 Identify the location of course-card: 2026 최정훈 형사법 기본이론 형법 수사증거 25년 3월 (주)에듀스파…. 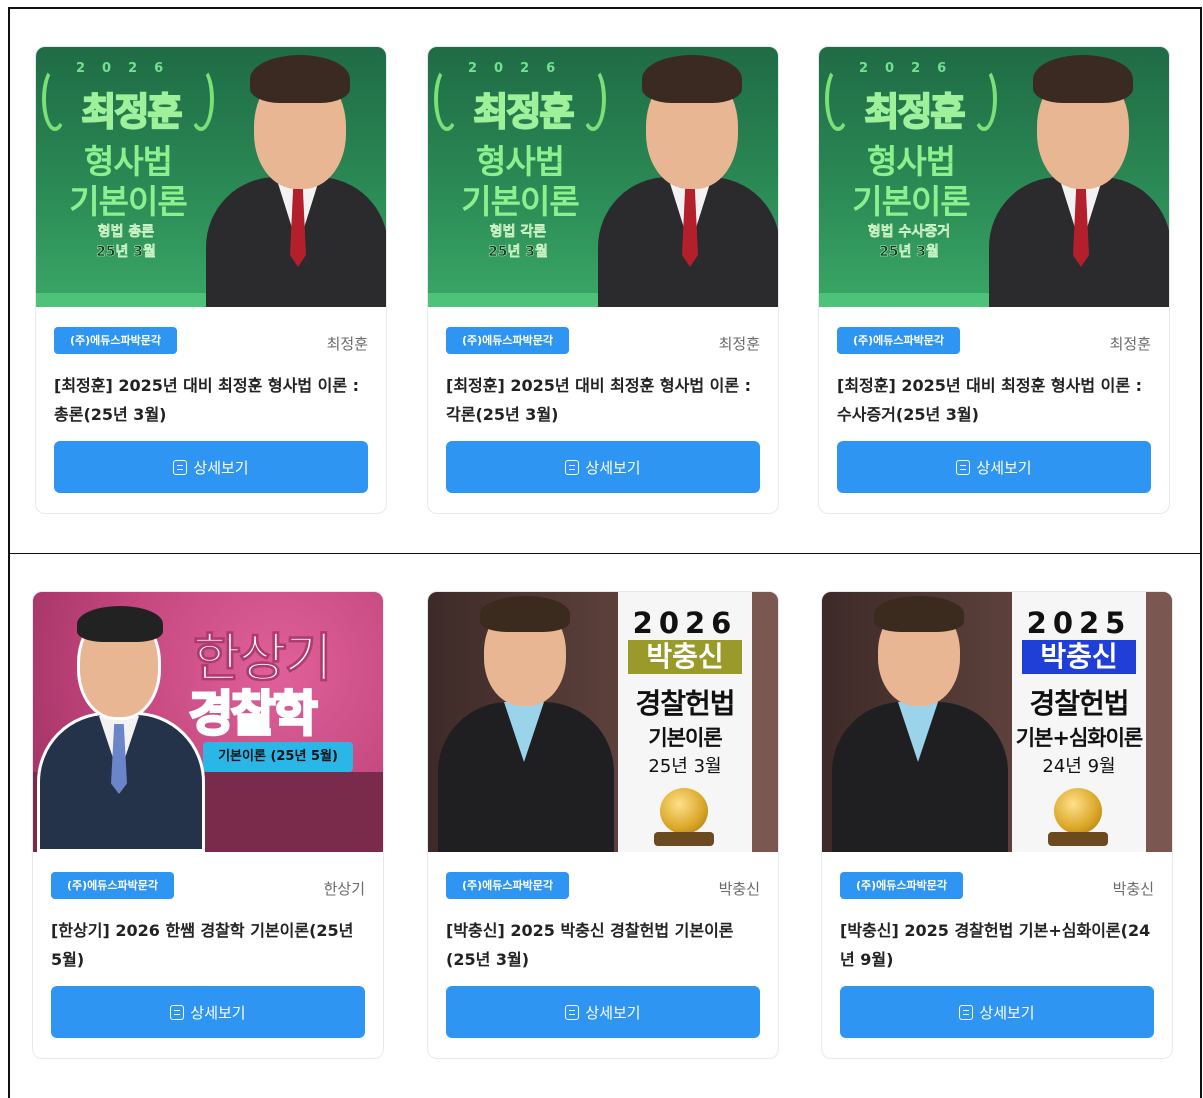
(994, 280).